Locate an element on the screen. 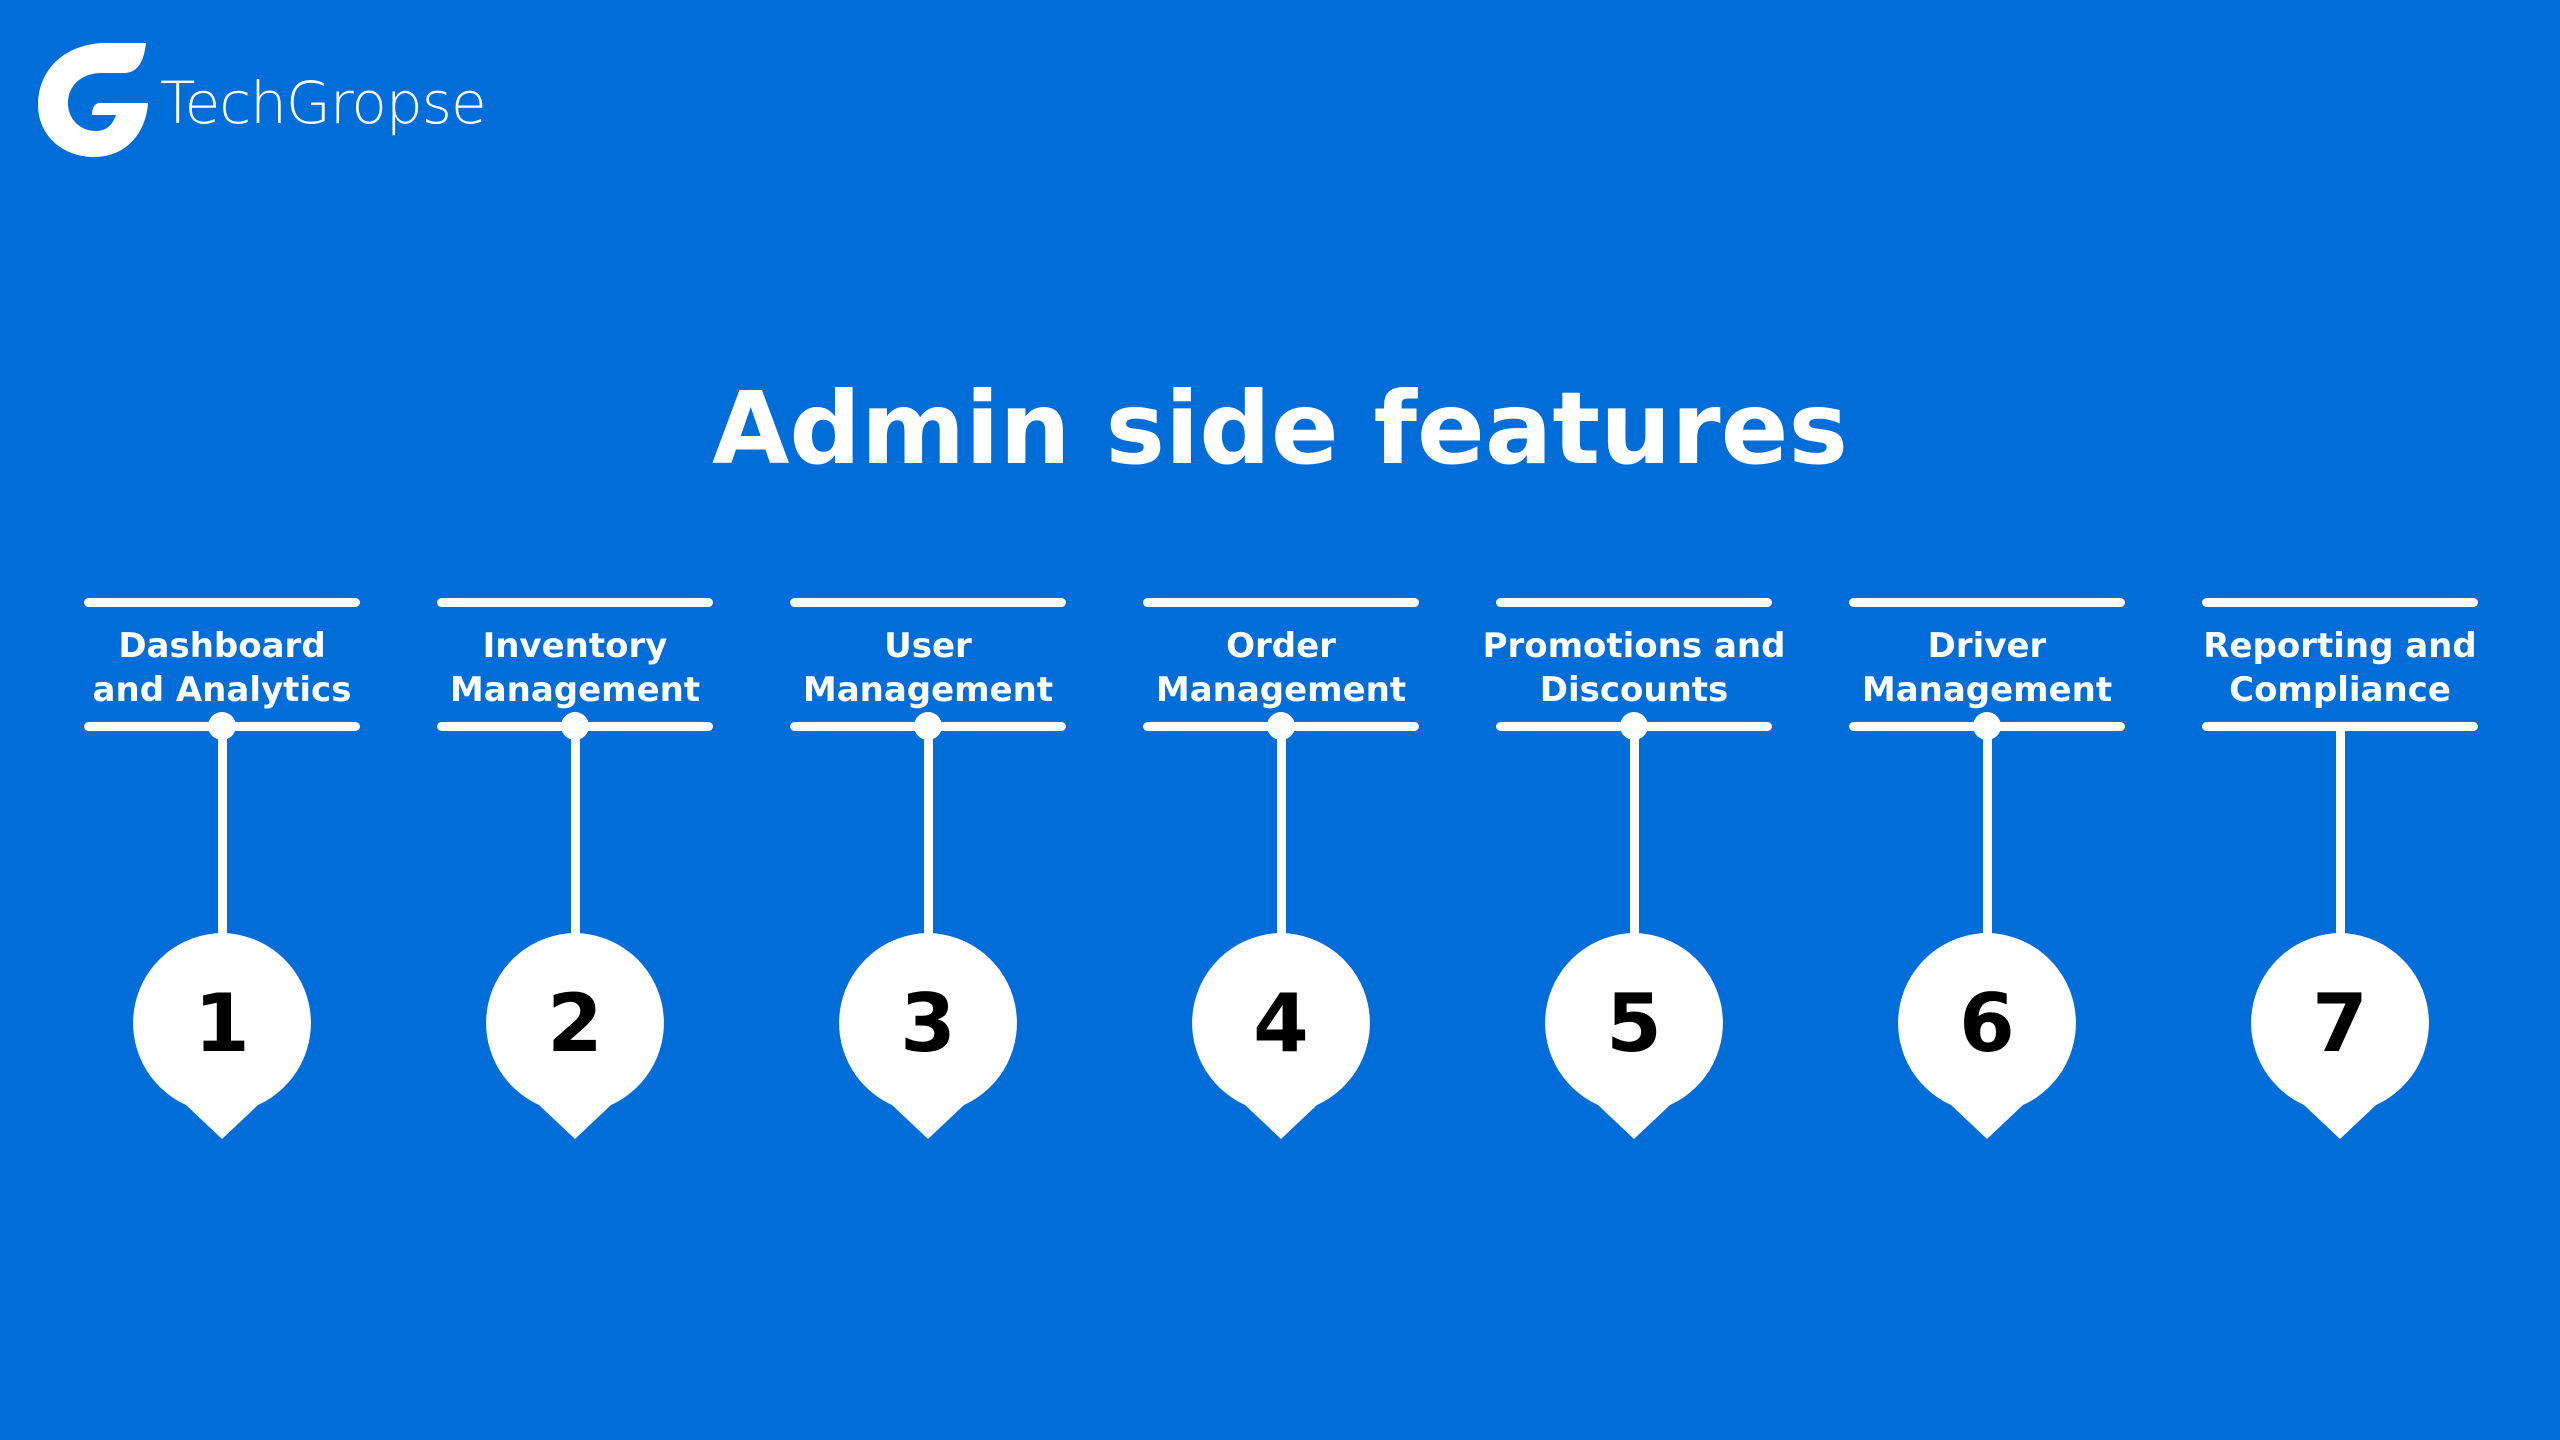 This screenshot has width=2560, height=1440. feature-item-6: Driver Management 6 is located at coordinates (1987, 876).